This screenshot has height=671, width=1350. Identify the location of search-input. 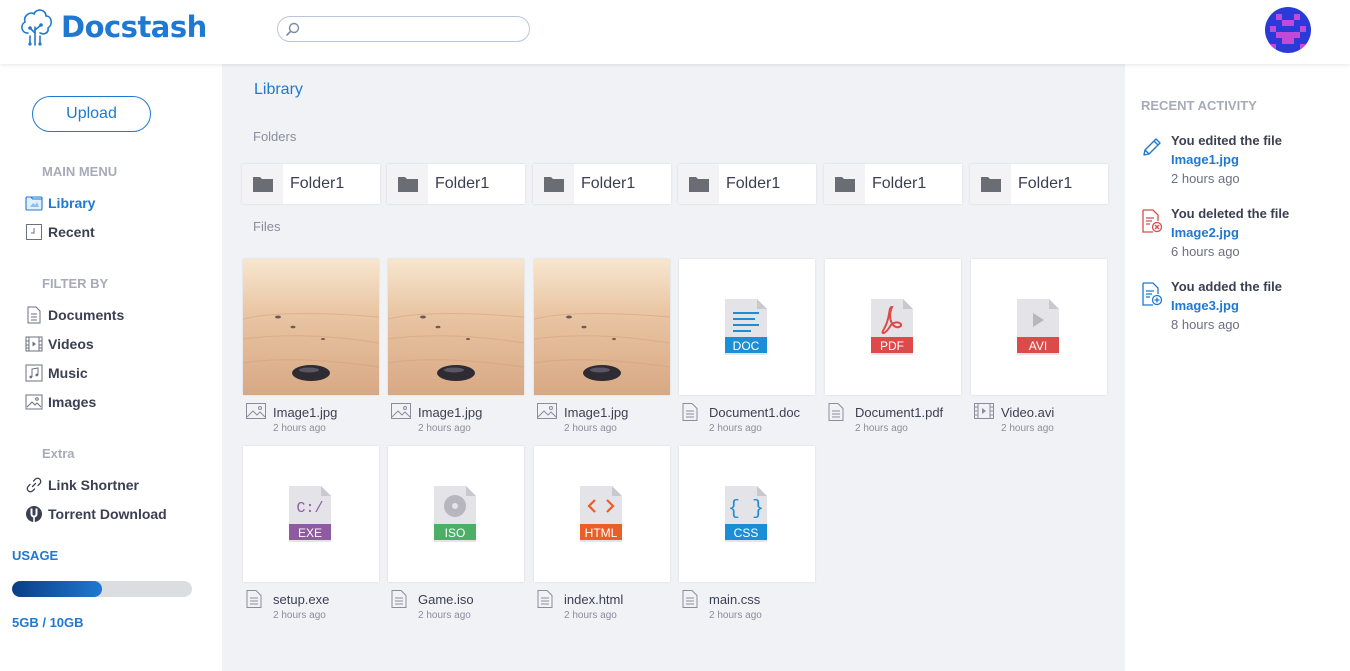
(413, 29).